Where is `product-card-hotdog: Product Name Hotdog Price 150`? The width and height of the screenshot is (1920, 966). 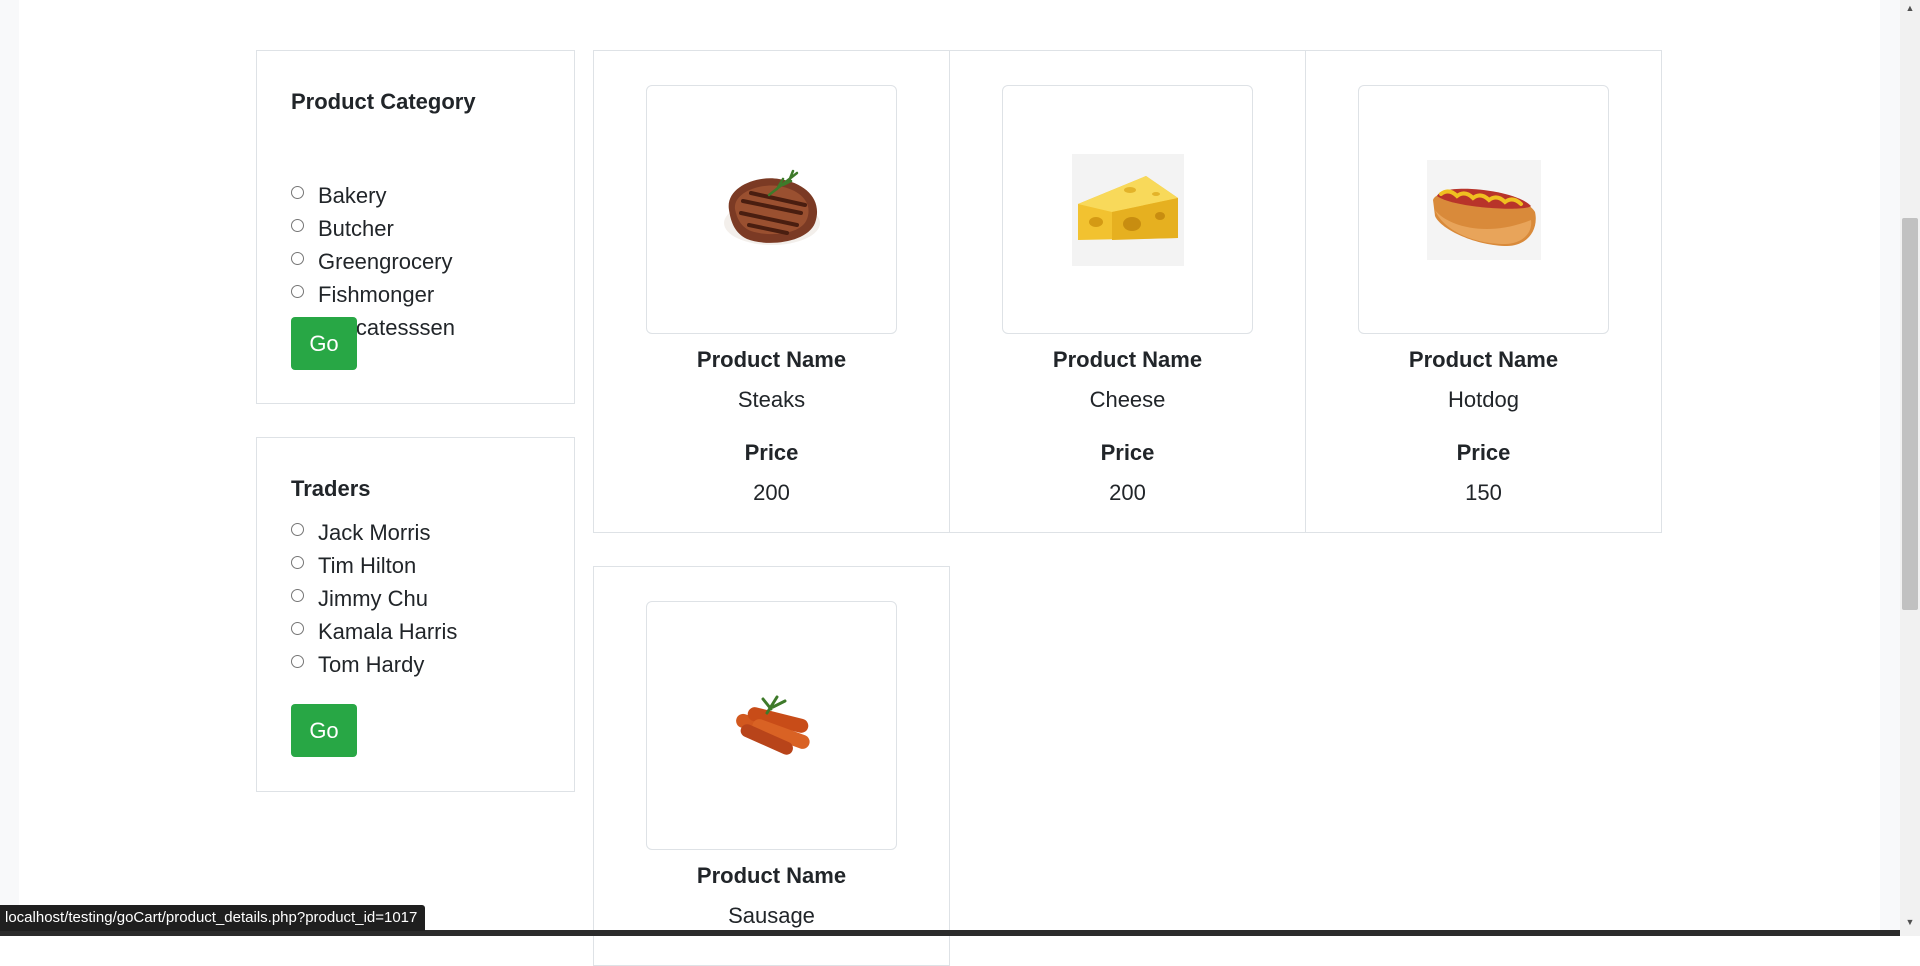
product-card-hotdog: Product Name Hotdog Price 150 is located at coordinates (1483, 291).